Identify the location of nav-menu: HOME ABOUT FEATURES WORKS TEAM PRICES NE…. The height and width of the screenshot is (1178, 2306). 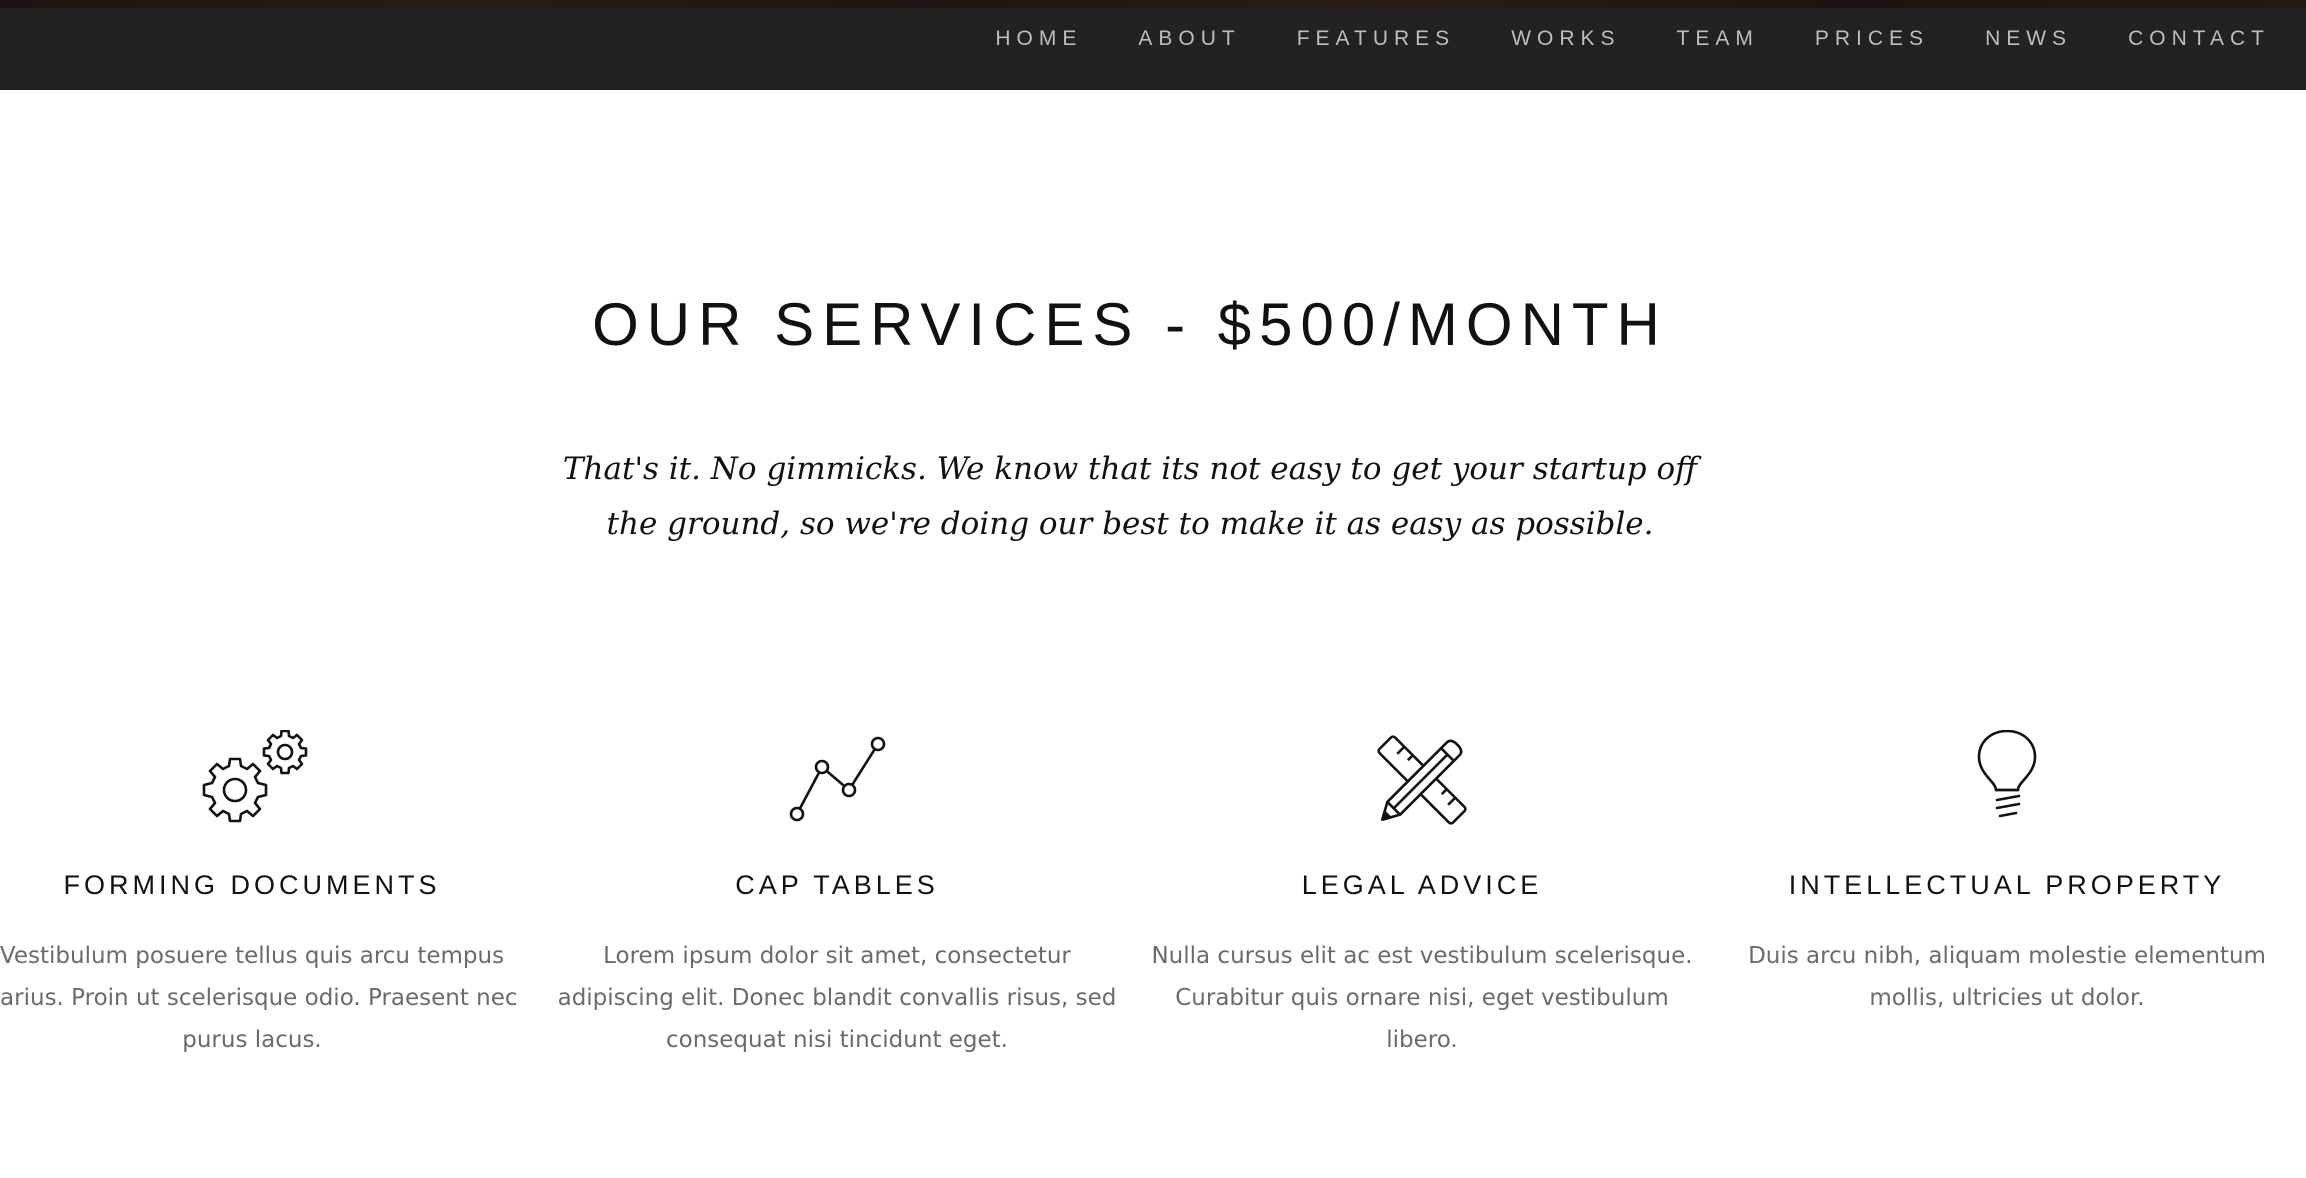
(1632, 39).